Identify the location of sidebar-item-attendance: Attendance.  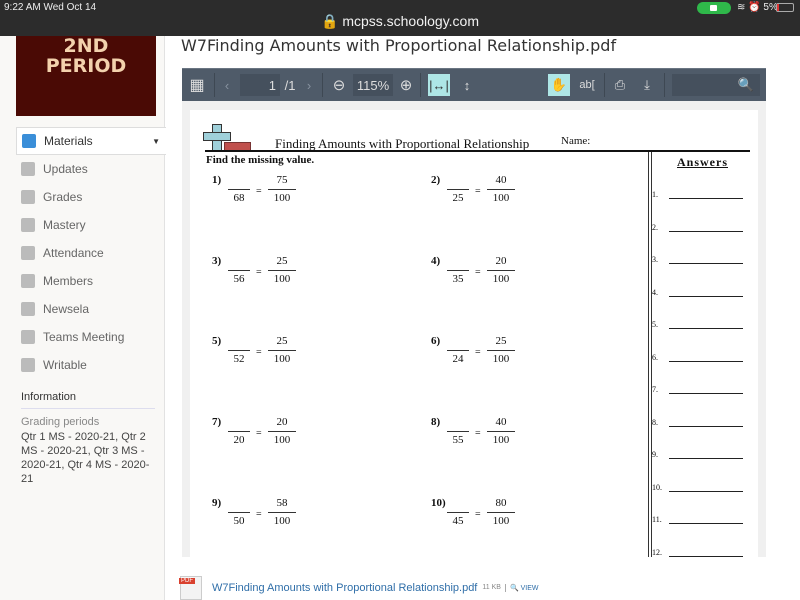
(91, 253).